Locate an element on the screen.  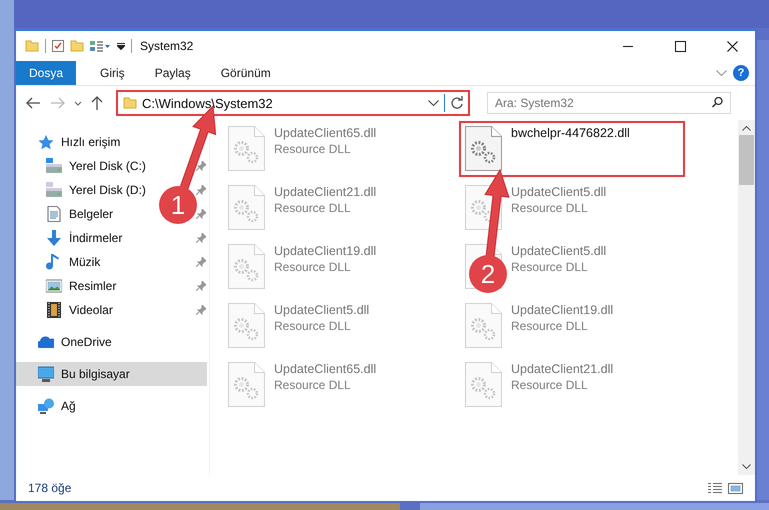
sidebar-item: Ağ is located at coordinates (68, 406).